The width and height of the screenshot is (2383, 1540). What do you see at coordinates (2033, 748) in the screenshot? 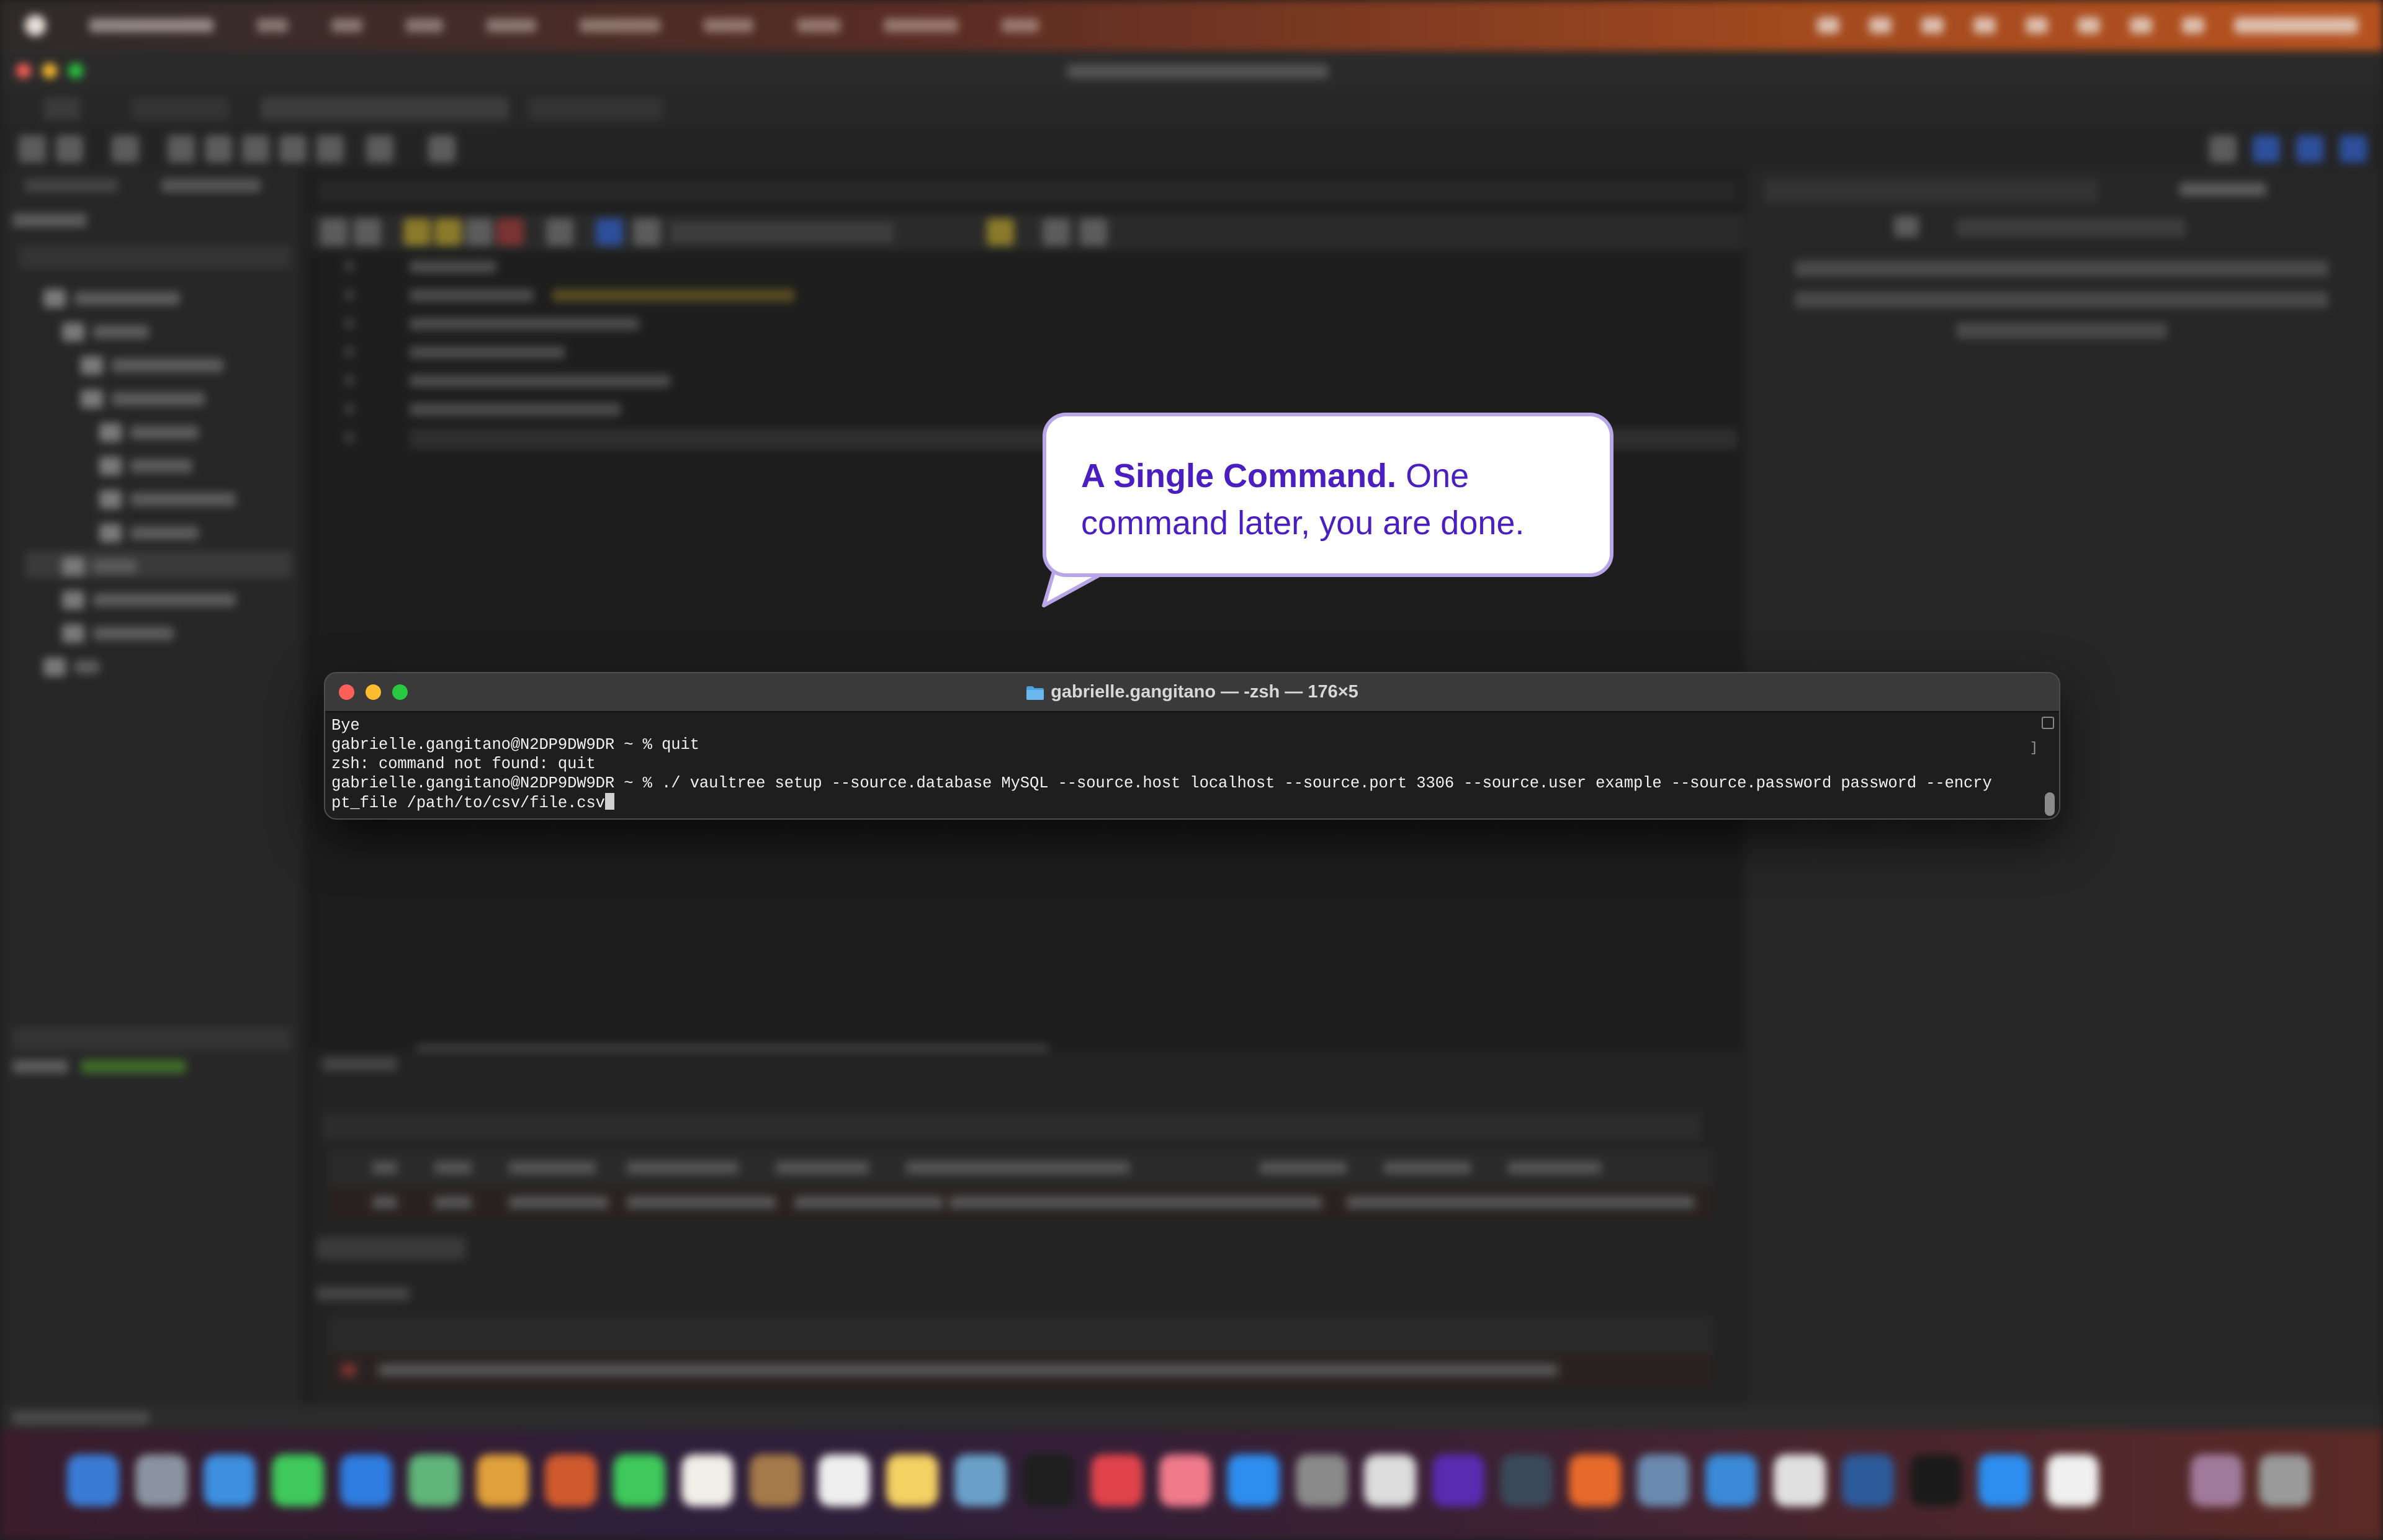
I see `mark-bracket: ]` at bounding box center [2033, 748].